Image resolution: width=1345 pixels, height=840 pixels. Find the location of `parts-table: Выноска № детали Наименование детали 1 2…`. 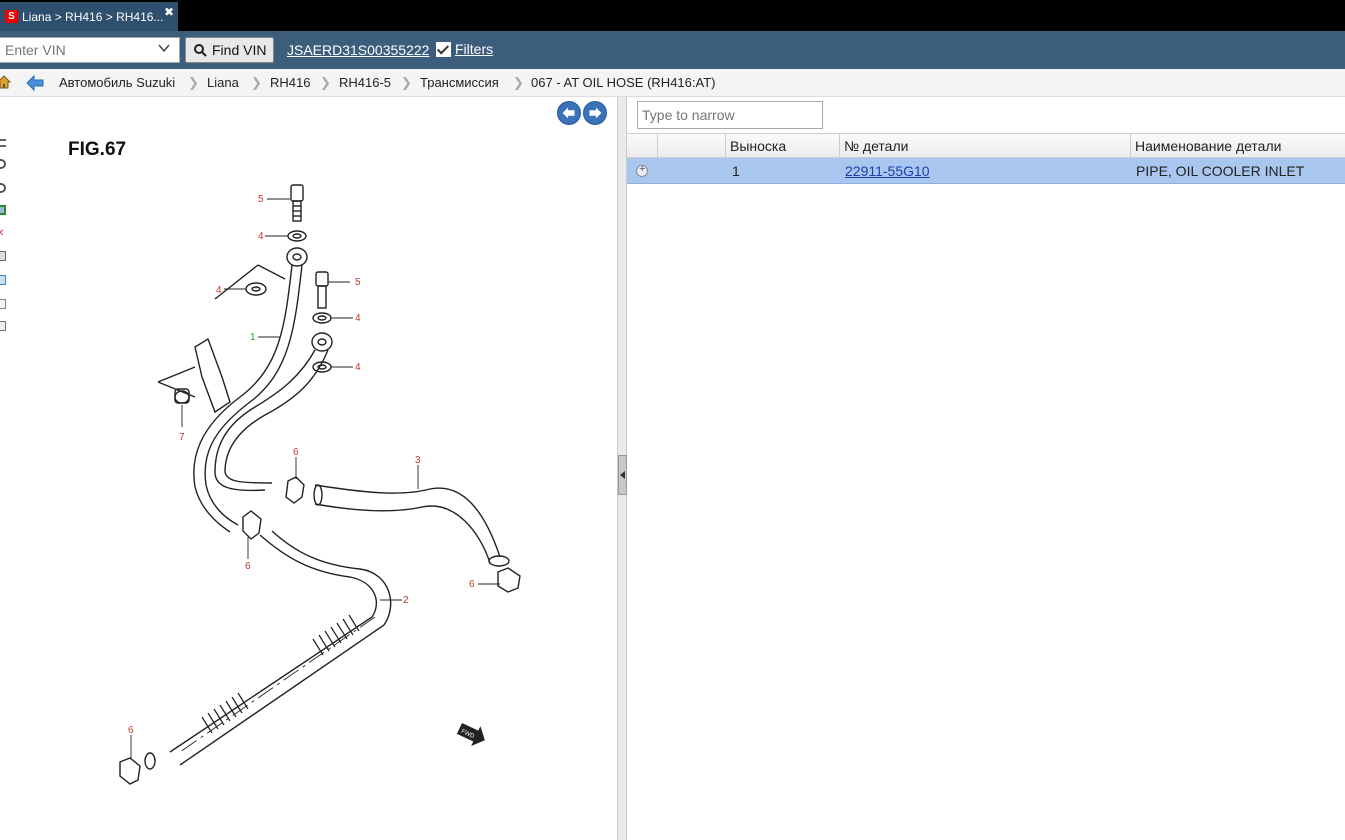

parts-table: Выноска № детали Наименование детали 1 2… is located at coordinates (986, 158).